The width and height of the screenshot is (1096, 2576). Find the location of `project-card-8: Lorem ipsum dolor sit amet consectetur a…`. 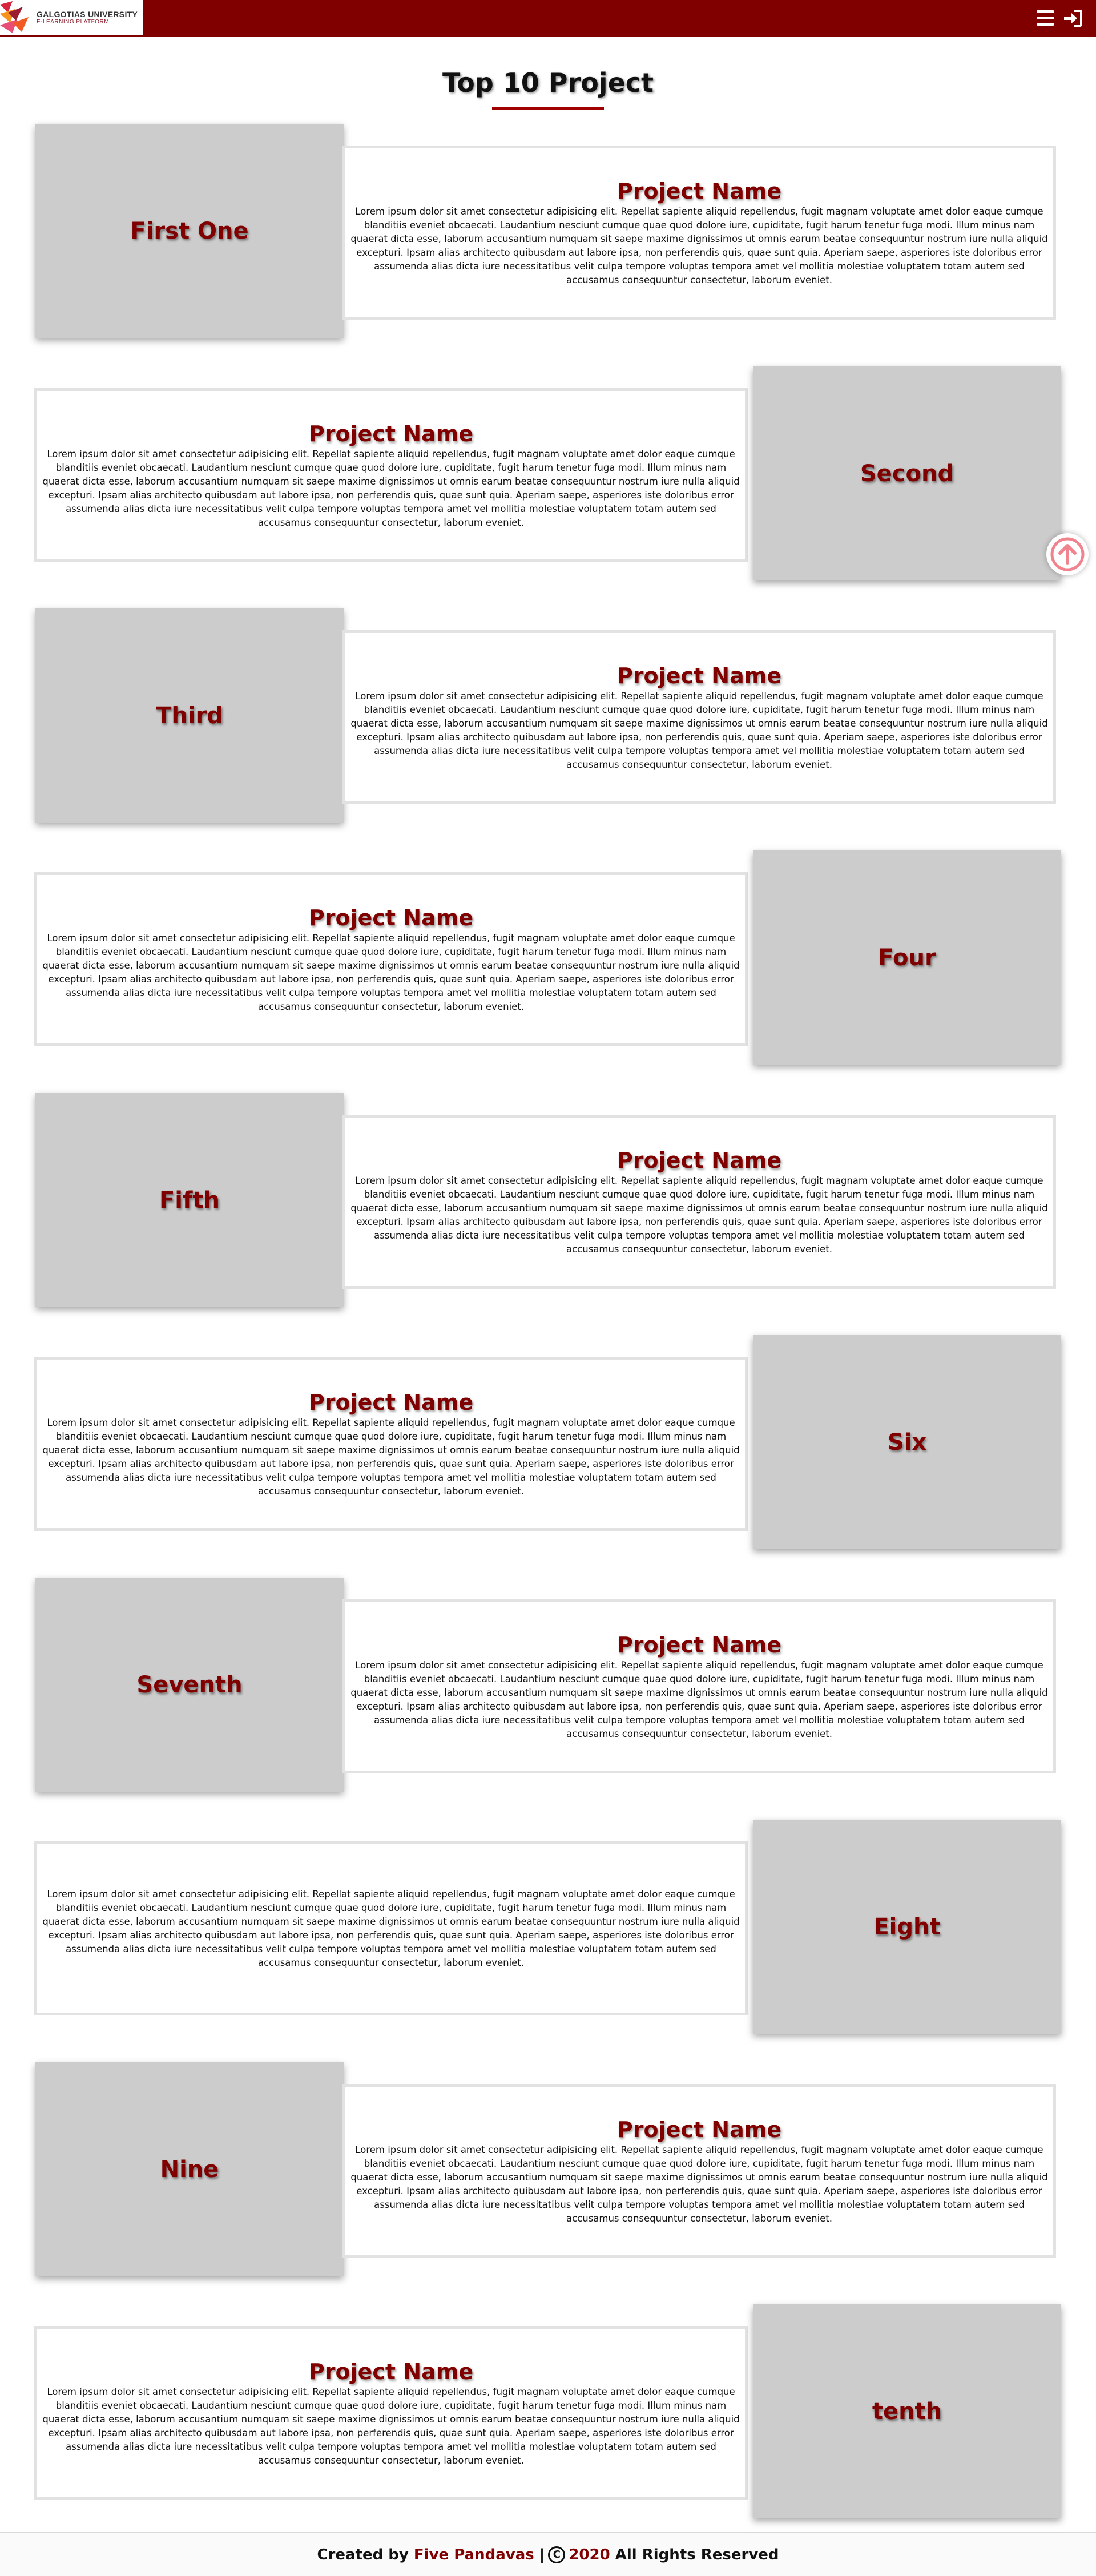

project-card-8: Lorem ipsum dolor sit amet consectetur a… is located at coordinates (548, 1929).